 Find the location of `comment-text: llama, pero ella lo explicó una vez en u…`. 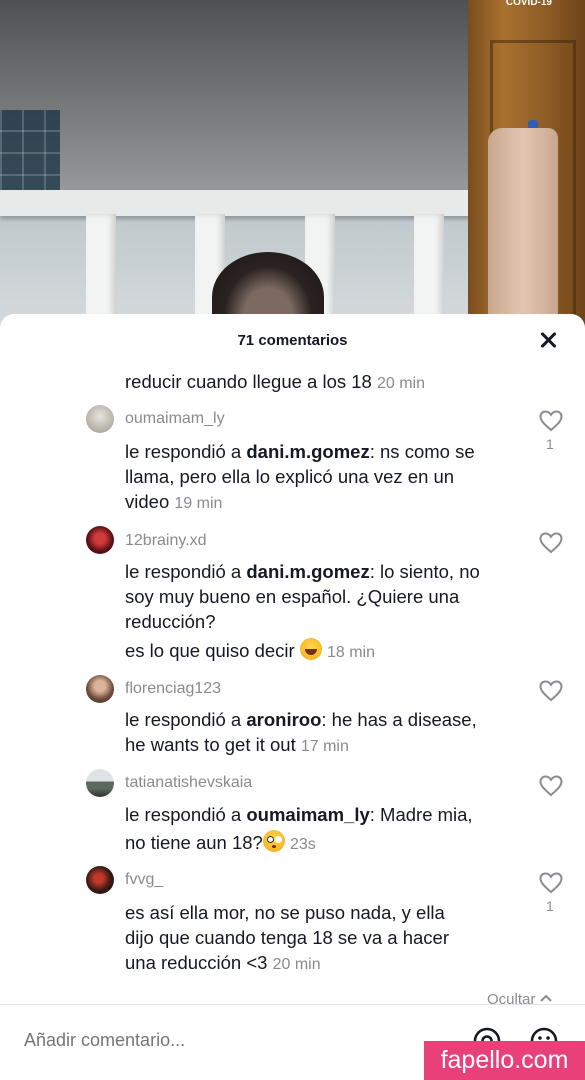

comment-text: llama, pero ella lo explicó una vez en u… is located at coordinates (290, 476).